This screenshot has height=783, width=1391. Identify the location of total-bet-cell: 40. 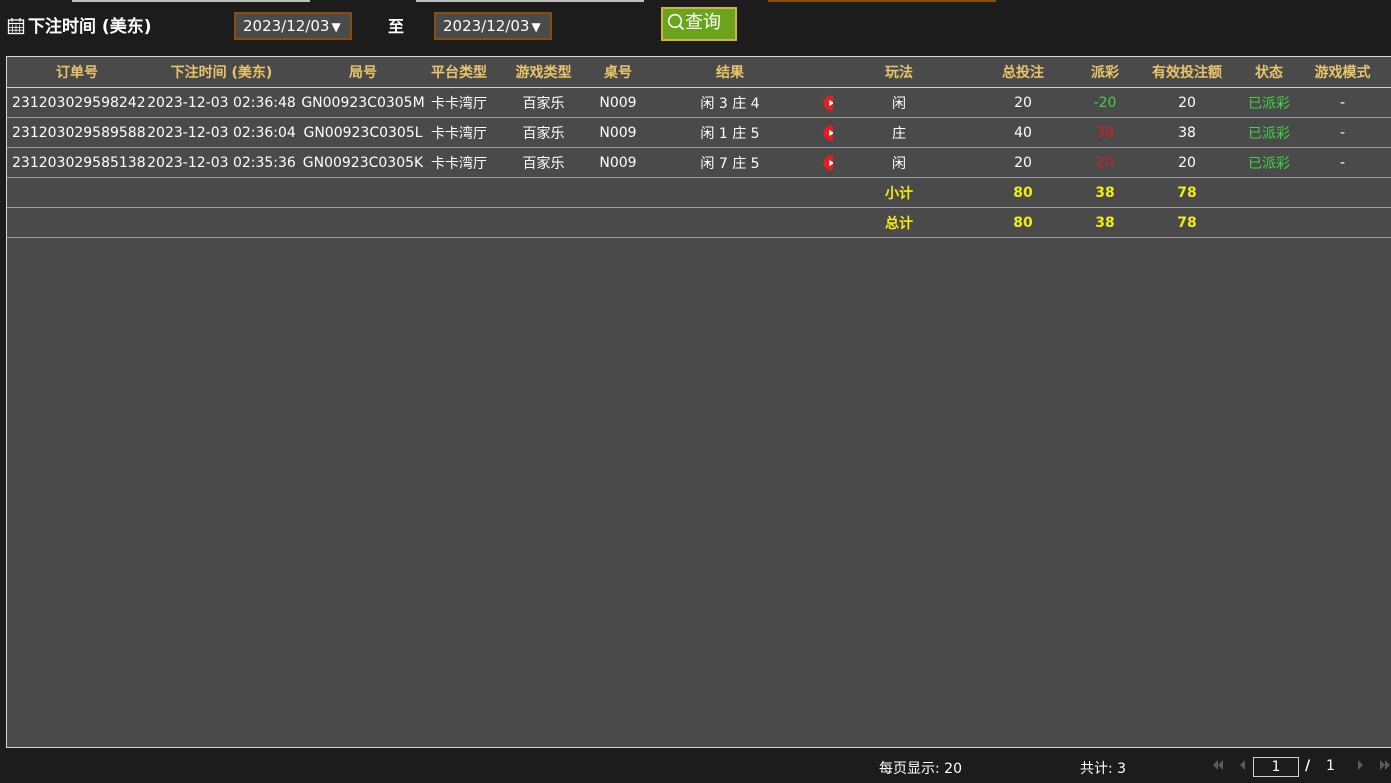
(1023, 132).